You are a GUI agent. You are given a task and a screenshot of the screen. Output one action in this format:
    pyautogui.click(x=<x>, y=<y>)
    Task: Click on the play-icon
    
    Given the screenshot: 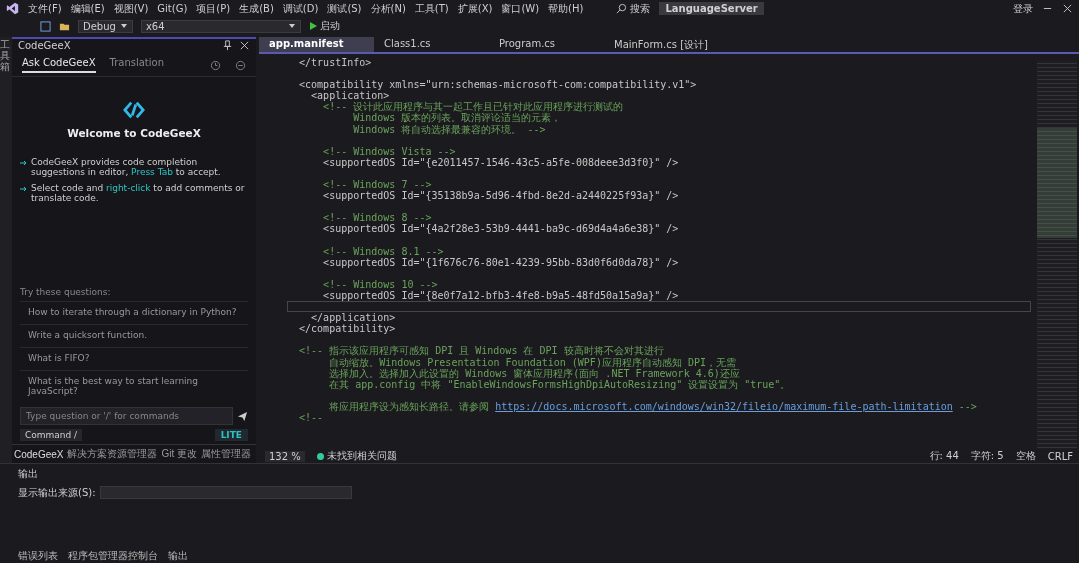 What is the action you would take?
    pyautogui.click(x=312, y=26)
    